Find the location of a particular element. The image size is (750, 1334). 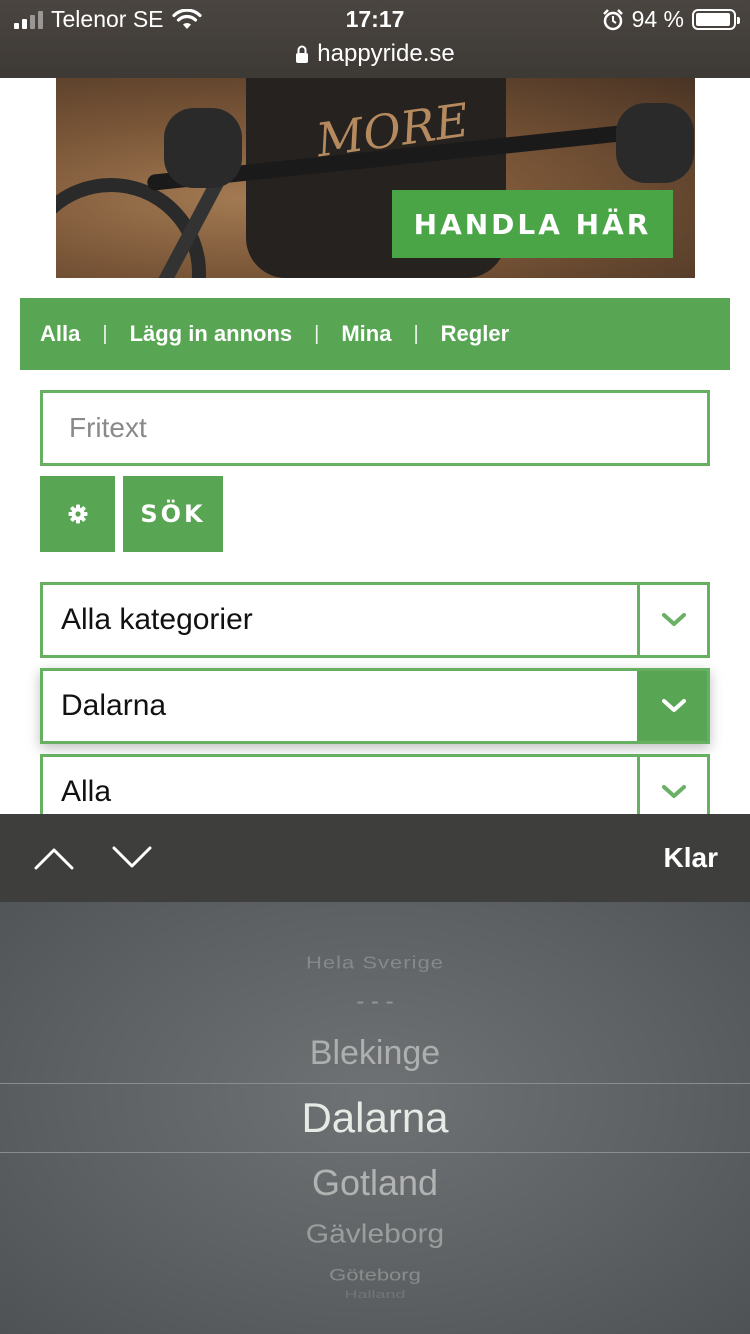

glove-right-graphic is located at coordinates (655, 143).